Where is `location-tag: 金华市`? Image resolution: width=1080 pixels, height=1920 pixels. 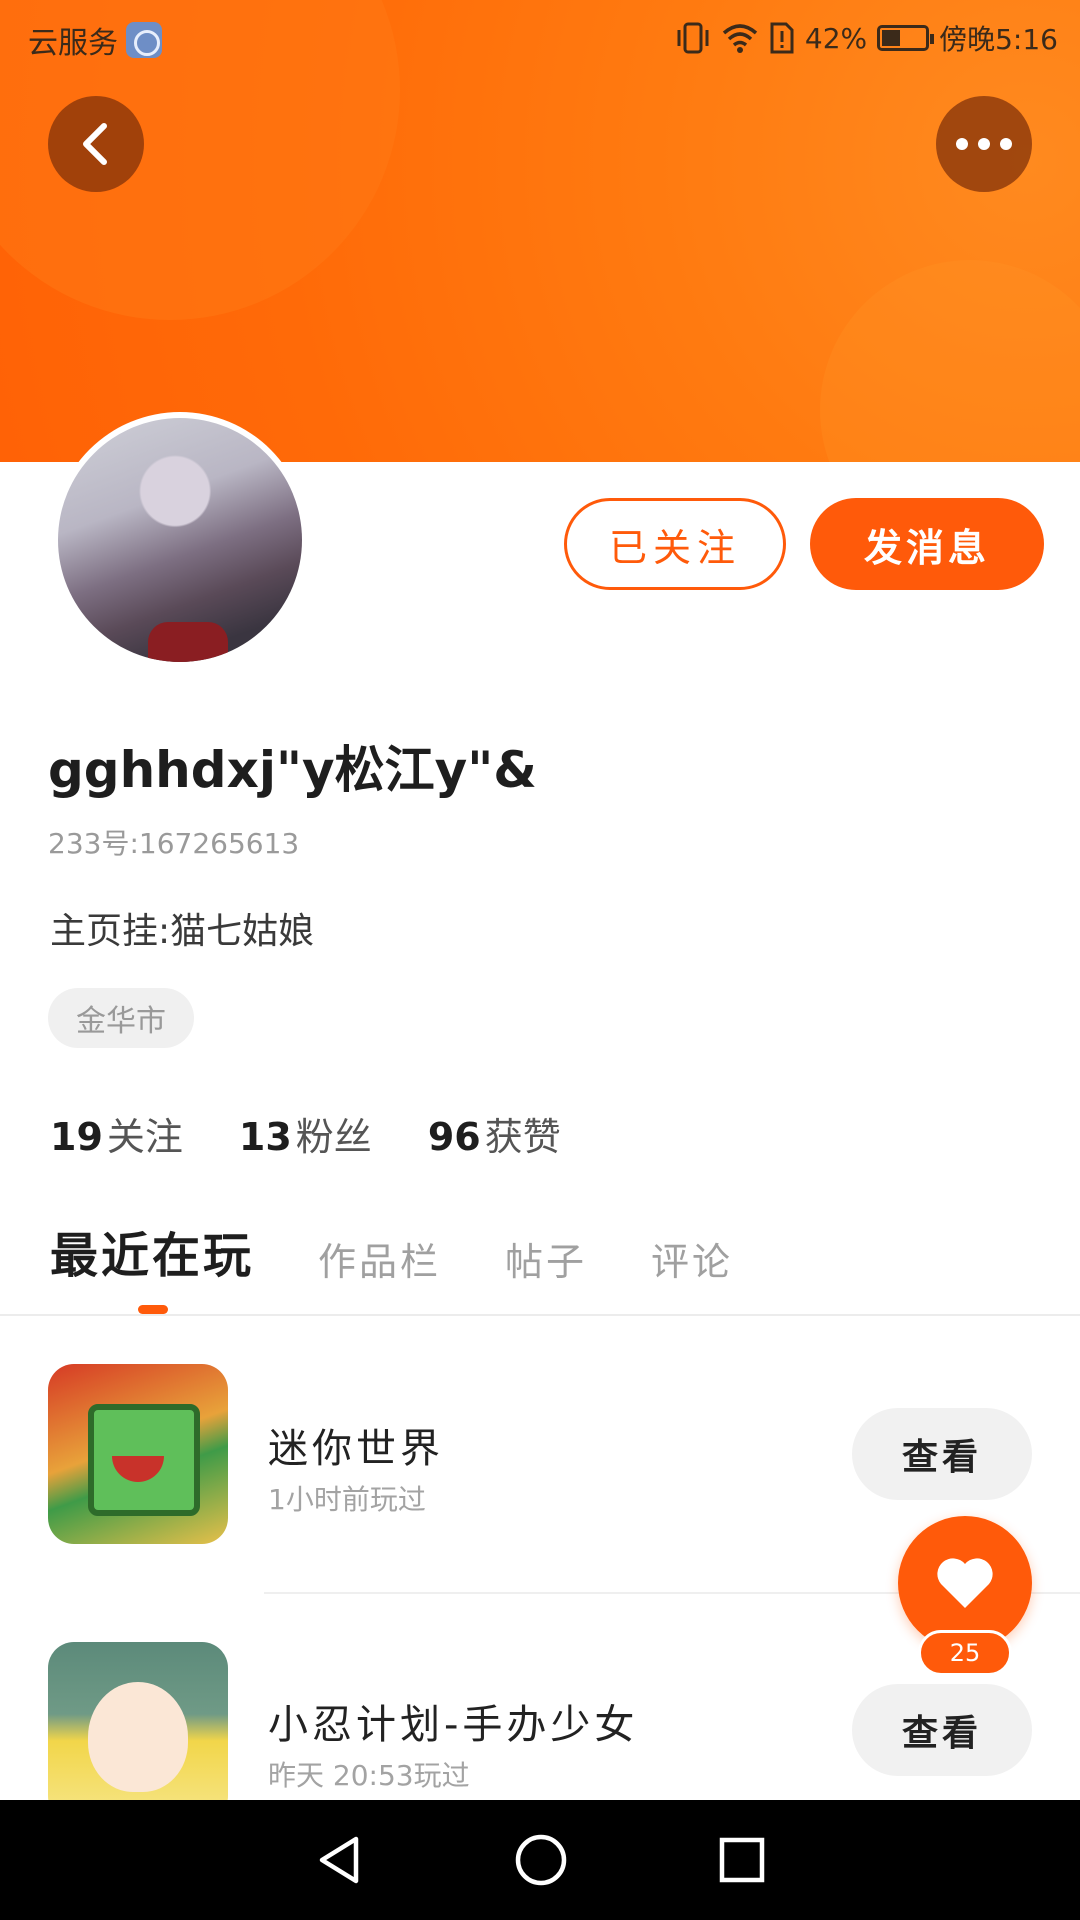
location-tag: 金华市 is located at coordinates (121, 1018).